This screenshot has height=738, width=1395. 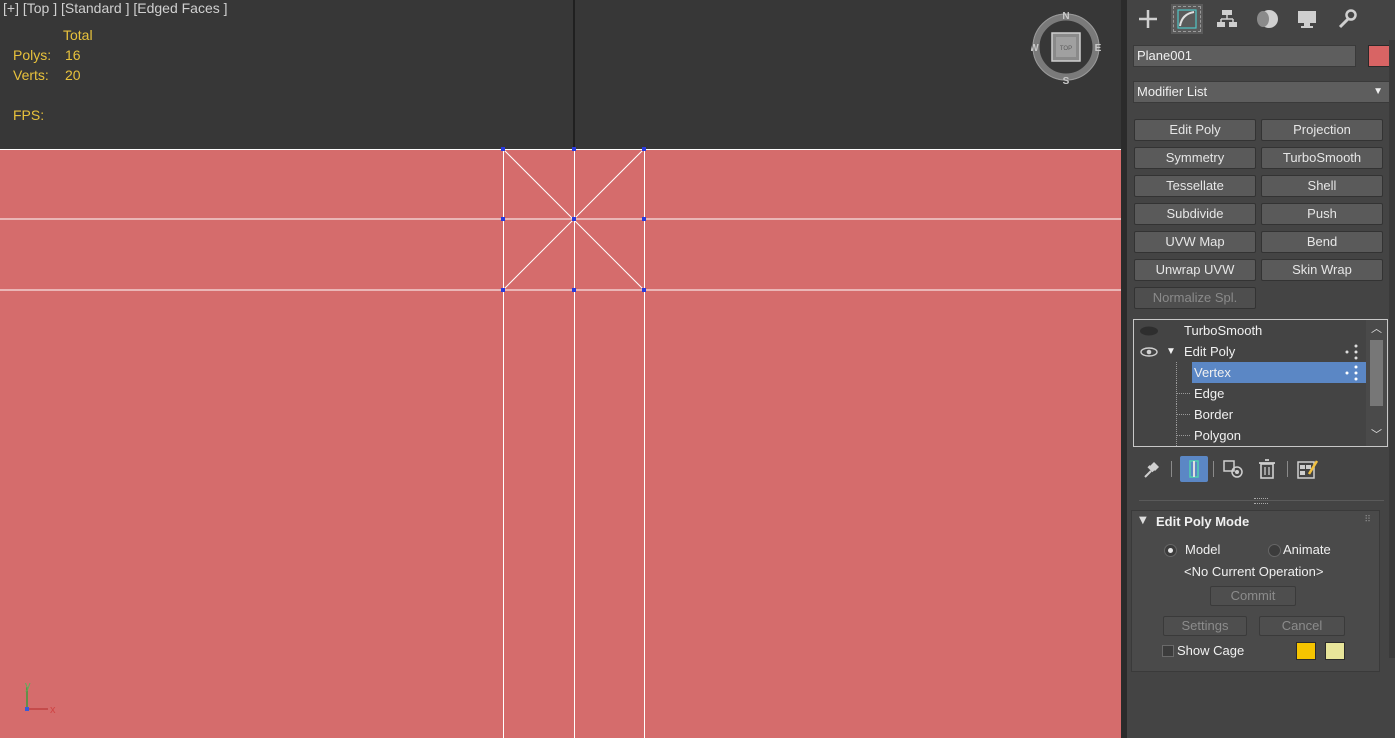 What do you see at coordinates (1202, 521) in the screenshot?
I see `rollout-title: Edit Poly Mode` at bounding box center [1202, 521].